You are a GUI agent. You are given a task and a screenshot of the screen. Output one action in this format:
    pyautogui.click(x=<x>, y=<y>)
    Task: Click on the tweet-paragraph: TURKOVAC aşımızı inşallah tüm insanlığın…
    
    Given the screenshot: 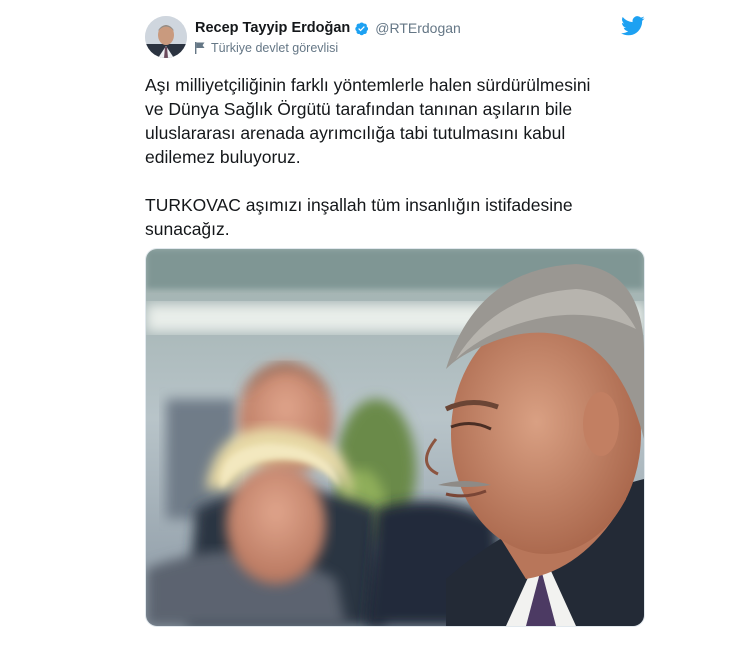 What is the action you would take?
    pyautogui.click(x=359, y=217)
    